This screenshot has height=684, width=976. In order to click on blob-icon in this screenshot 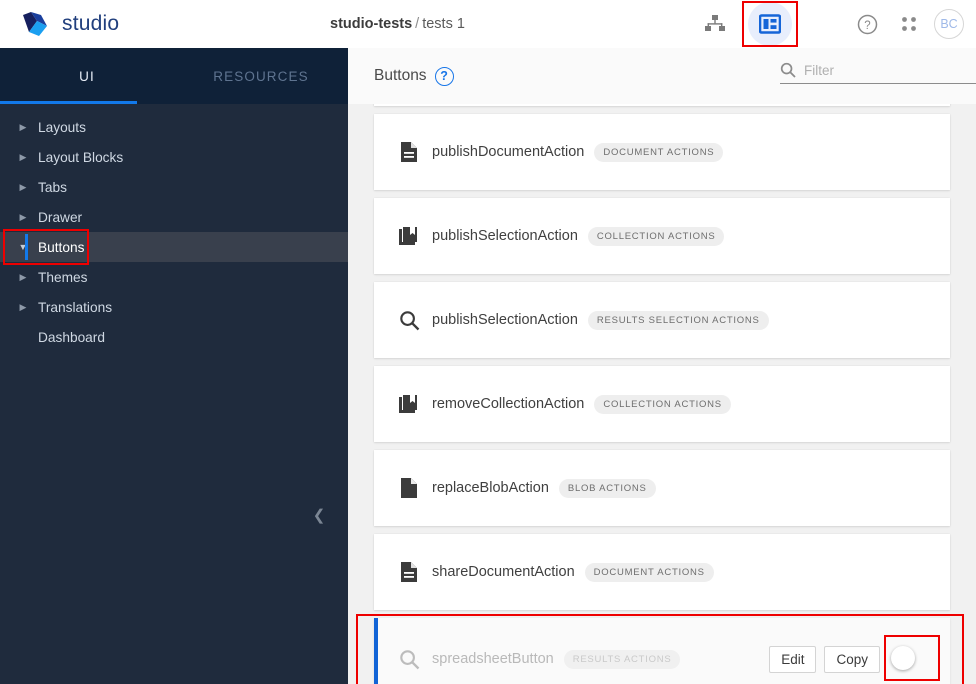, I will do `click(409, 488)`.